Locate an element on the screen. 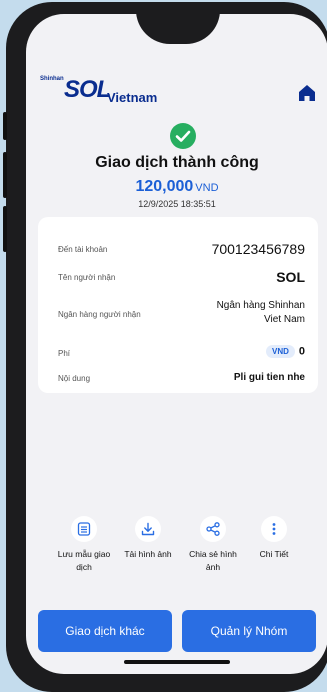  transaction-amount: 120,000 VND is located at coordinates (176, 187).